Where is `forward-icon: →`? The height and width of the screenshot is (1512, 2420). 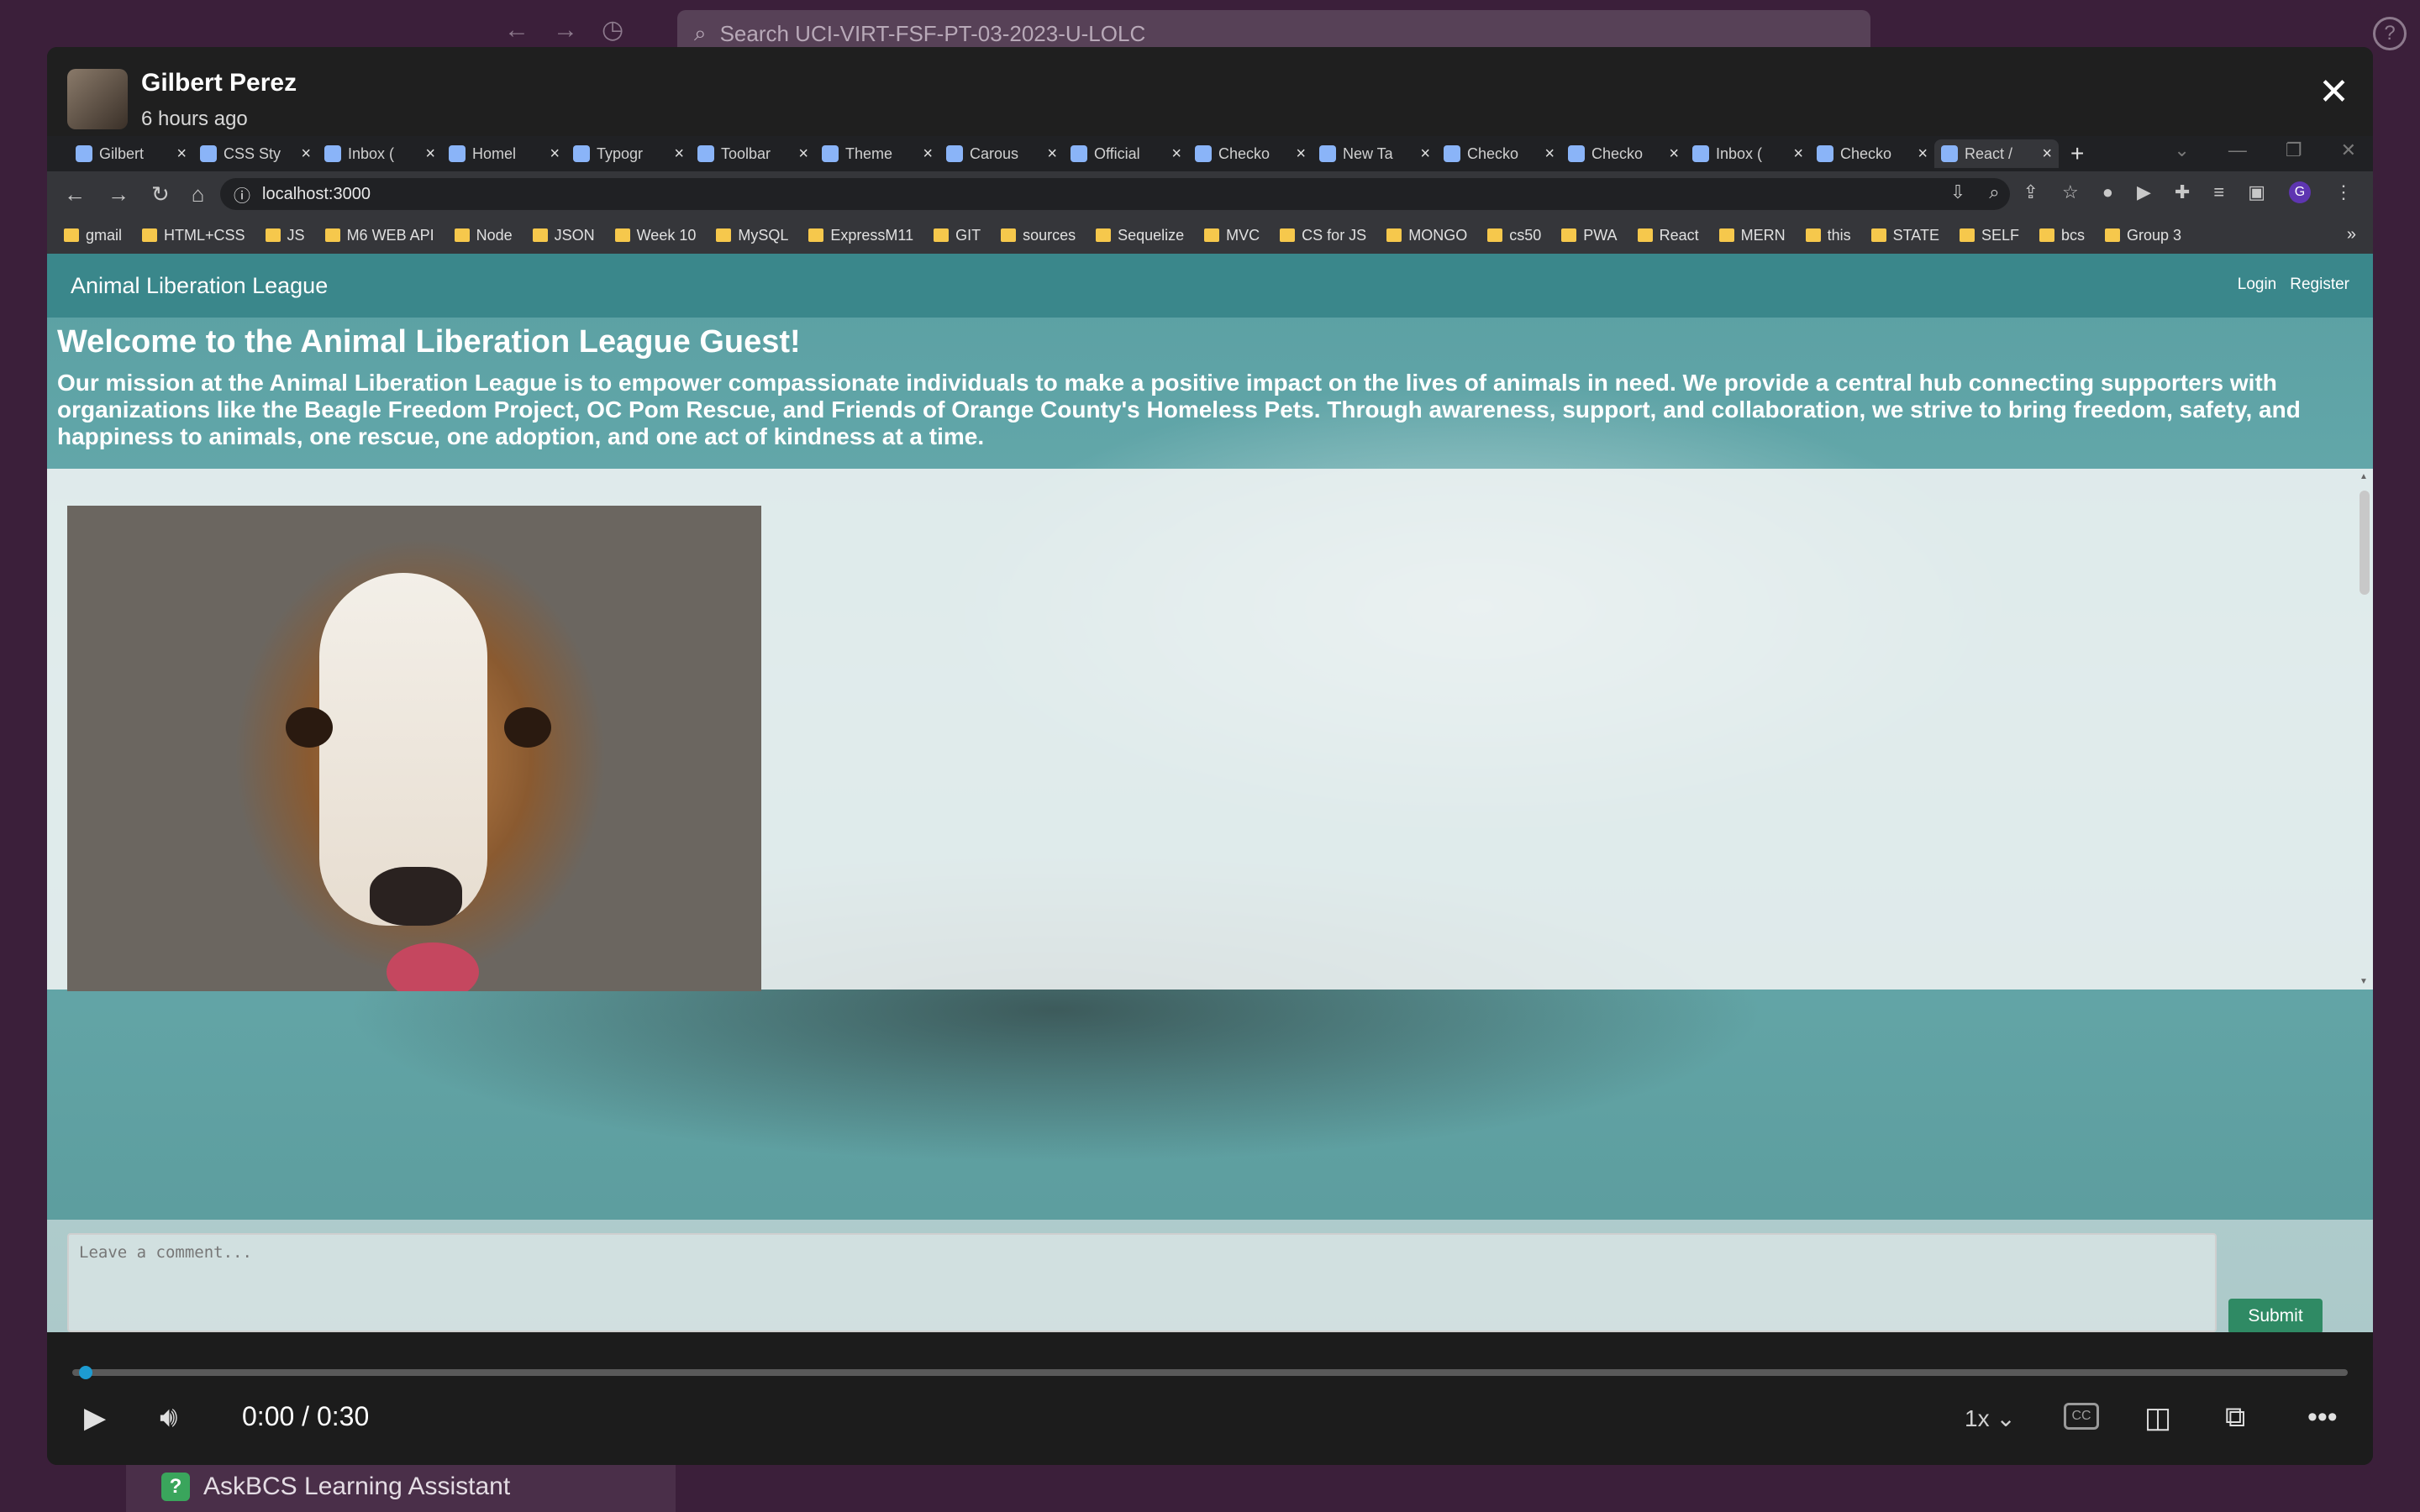 forward-icon: → is located at coordinates (118, 194).